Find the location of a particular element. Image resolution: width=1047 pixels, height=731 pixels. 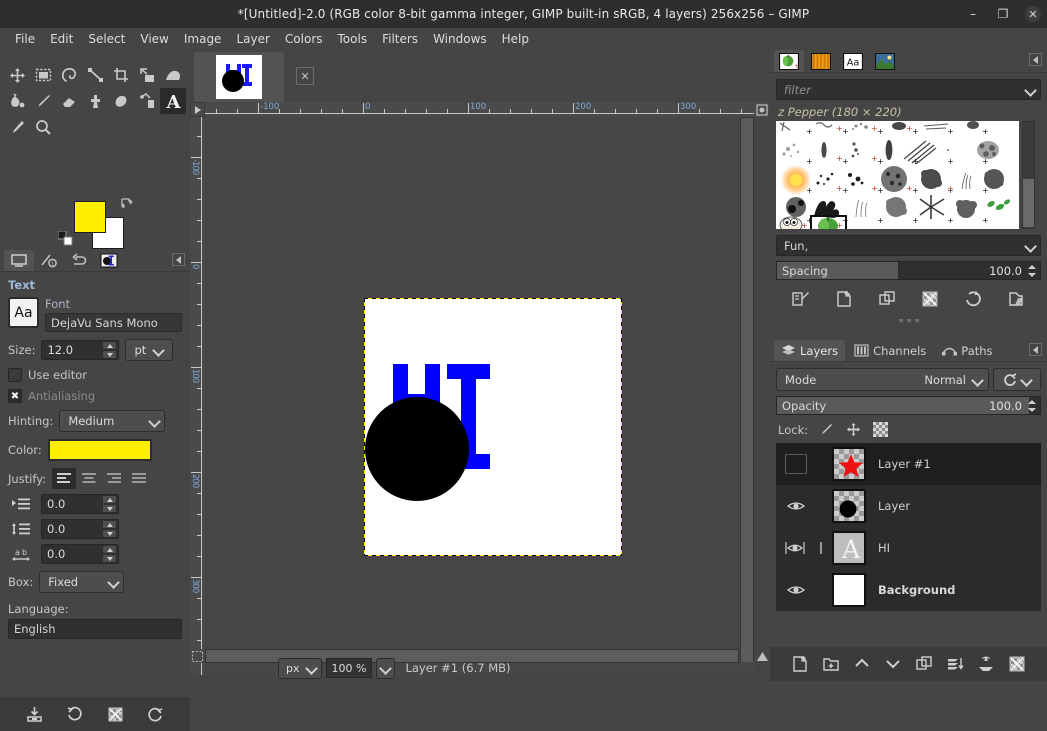

table-row: Layer is located at coordinates (908, 506).